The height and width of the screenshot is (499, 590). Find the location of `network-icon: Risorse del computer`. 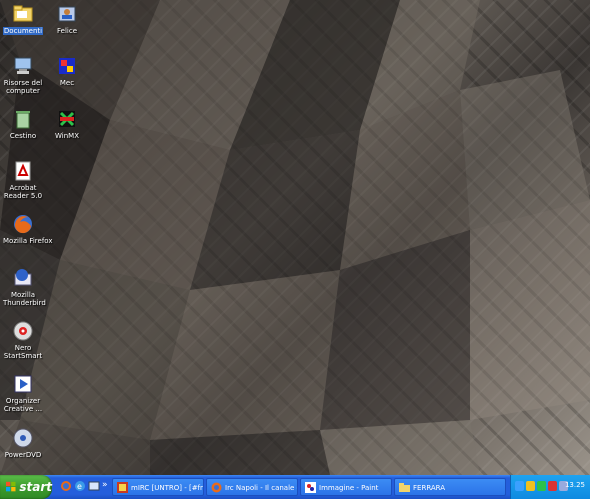

network-icon: Risorse del computer is located at coordinates (23, 75).